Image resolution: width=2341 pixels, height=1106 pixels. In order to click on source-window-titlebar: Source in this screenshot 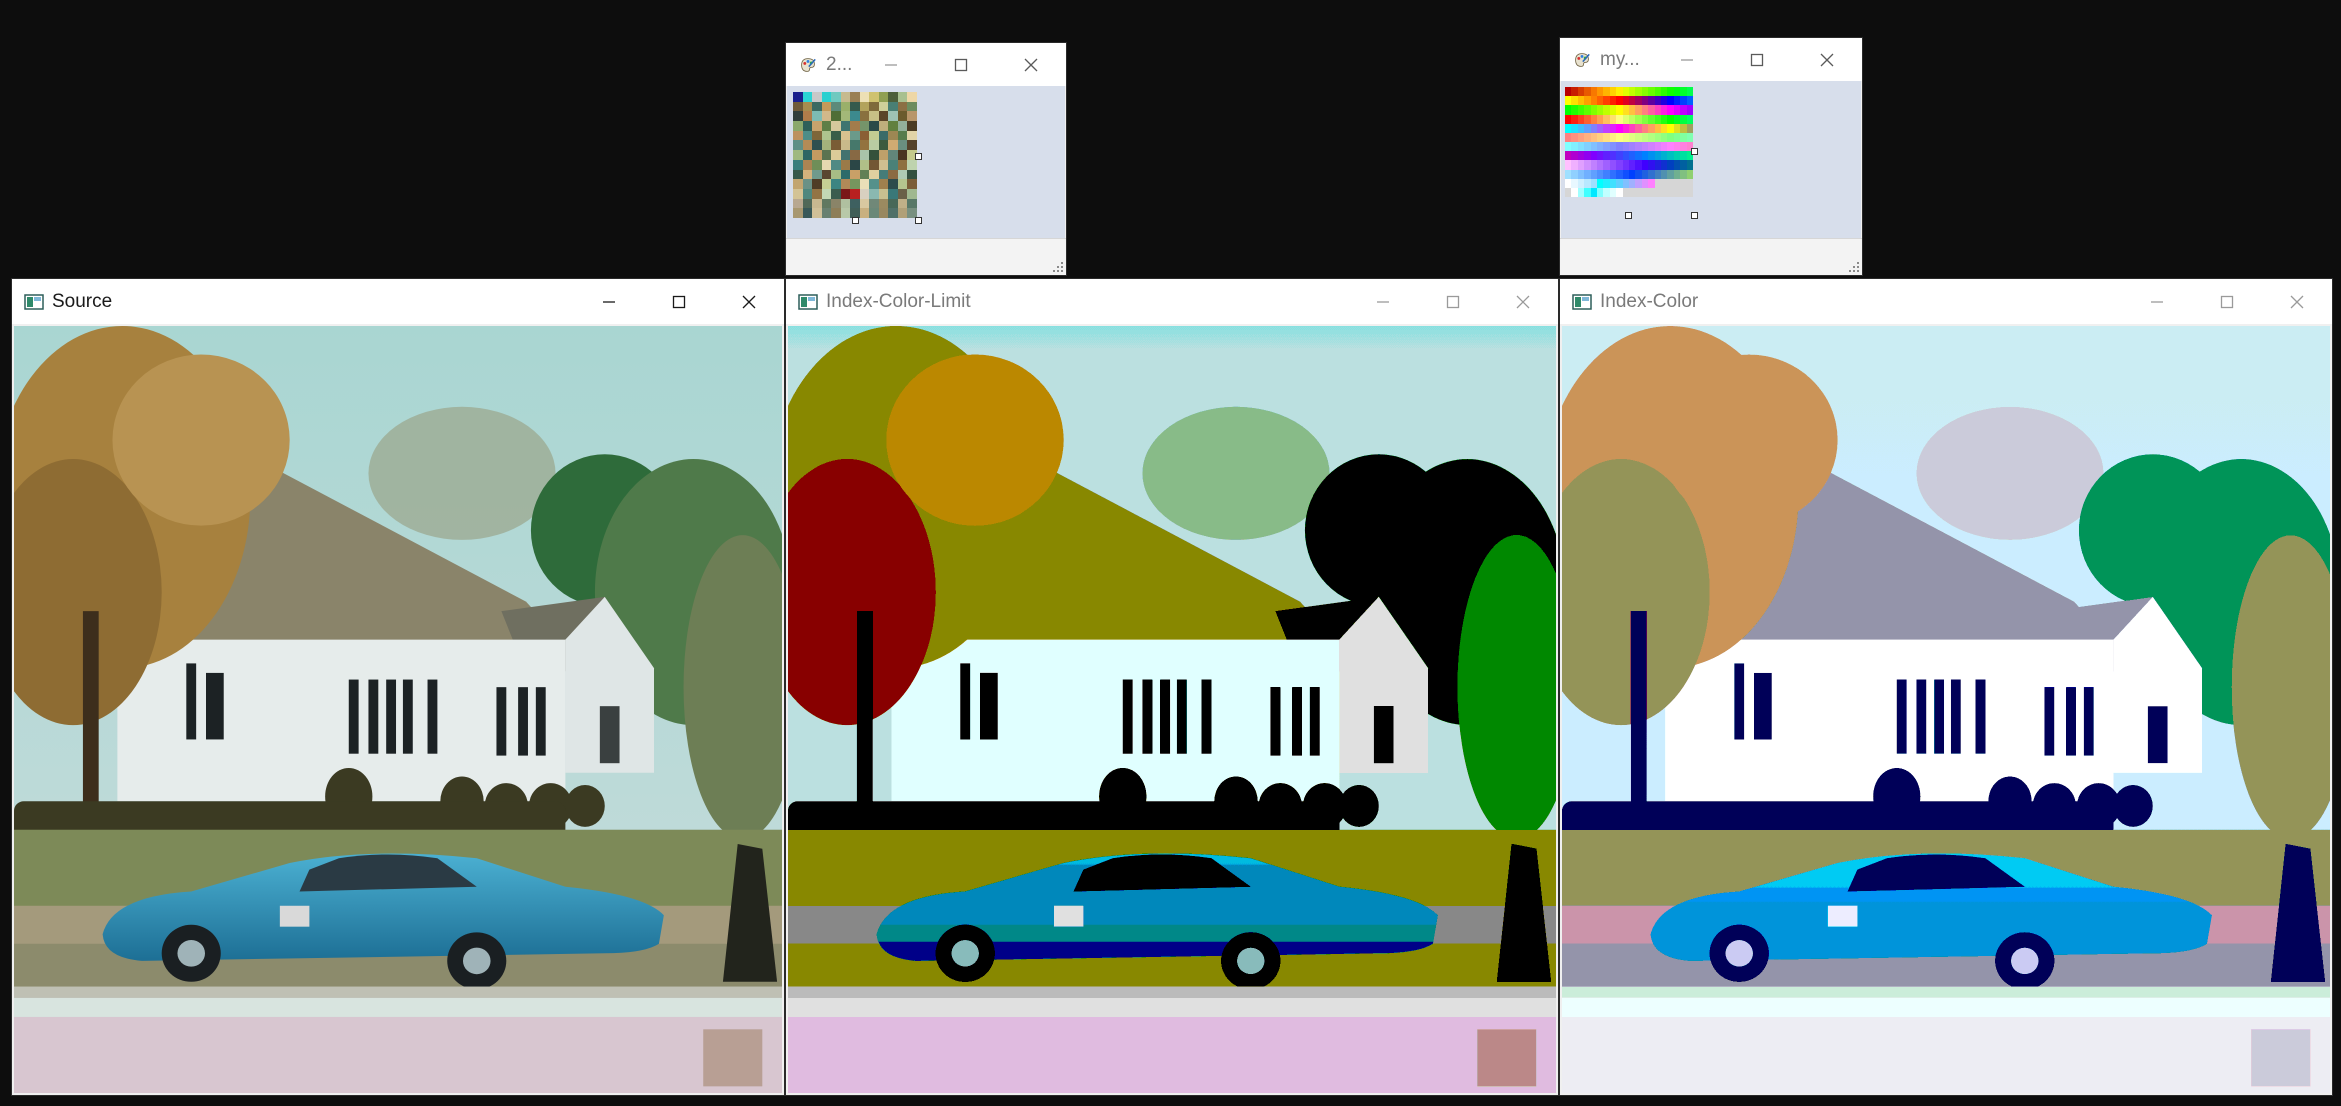, I will do `click(398, 301)`.